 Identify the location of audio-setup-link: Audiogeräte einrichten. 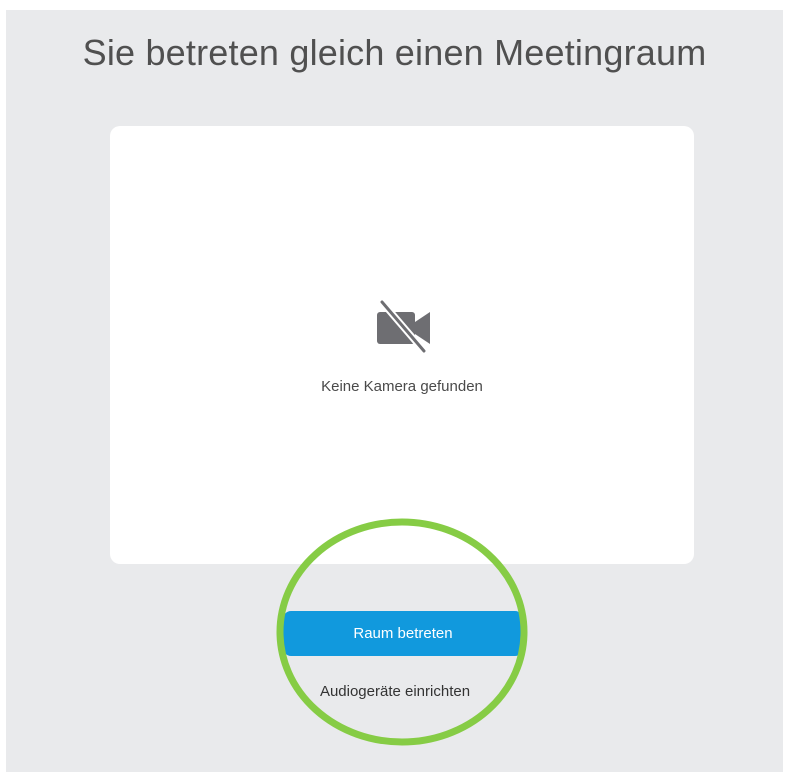
(395, 691).